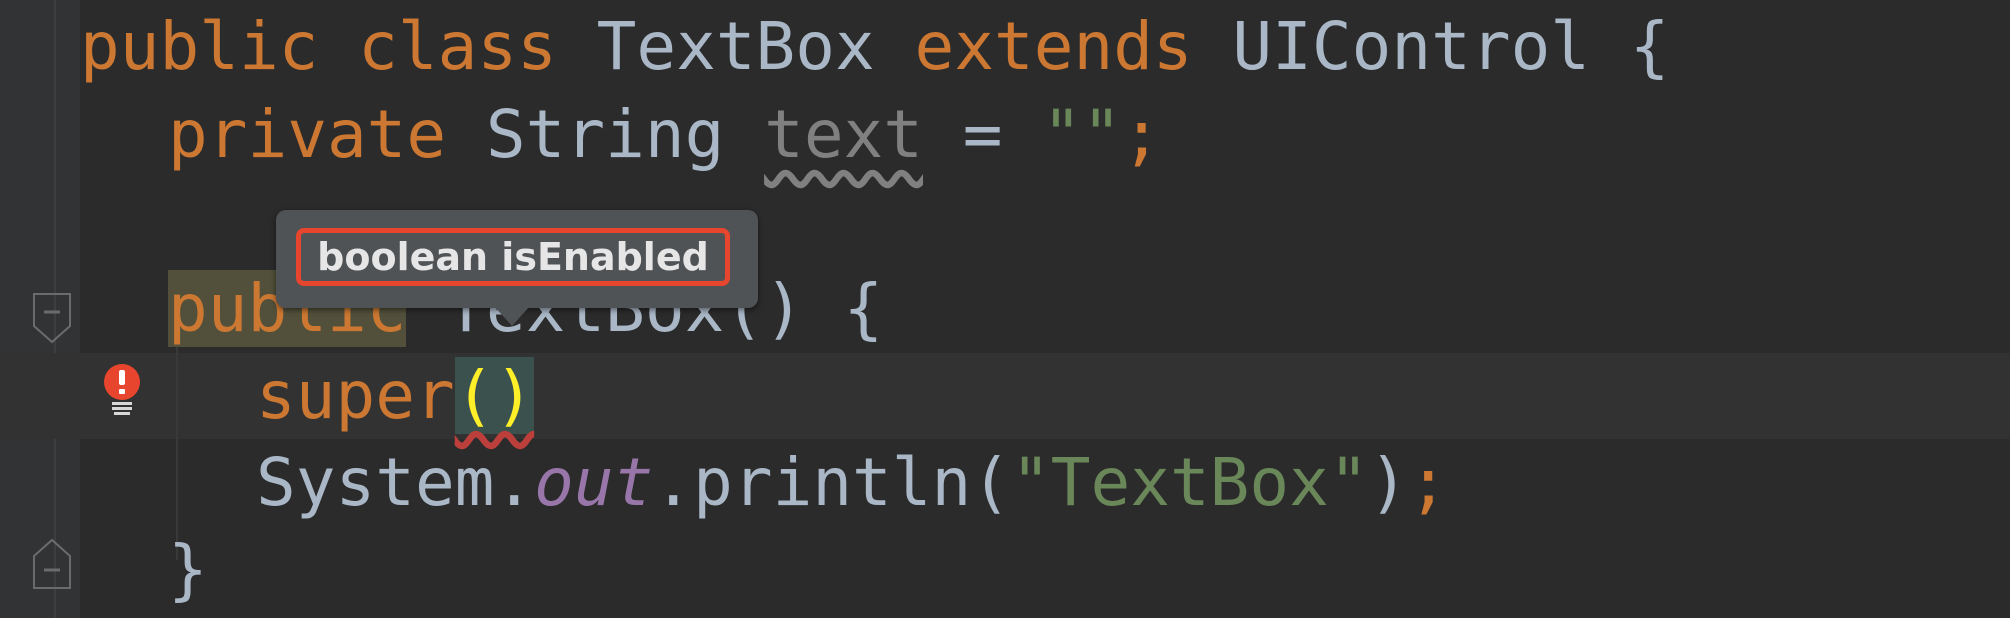 This screenshot has width=2010, height=618. I want to click on keyword-public: public, so click(199, 46).